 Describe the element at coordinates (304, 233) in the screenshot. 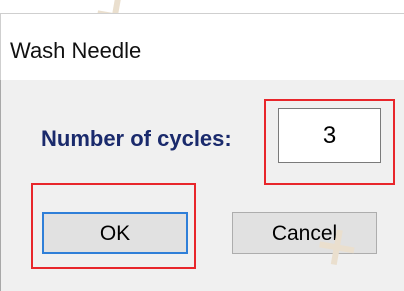

I see `cancel-button: Cancel` at that location.